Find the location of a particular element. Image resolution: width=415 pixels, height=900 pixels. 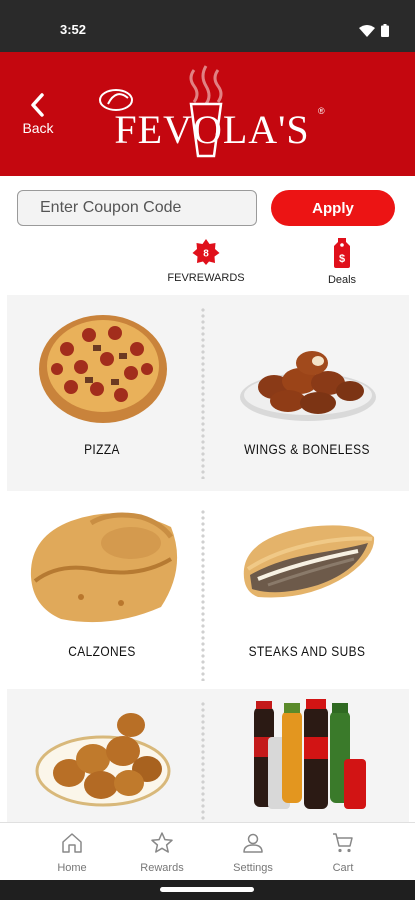

deals-tag-icon: $ is located at coordinates (342, 253).